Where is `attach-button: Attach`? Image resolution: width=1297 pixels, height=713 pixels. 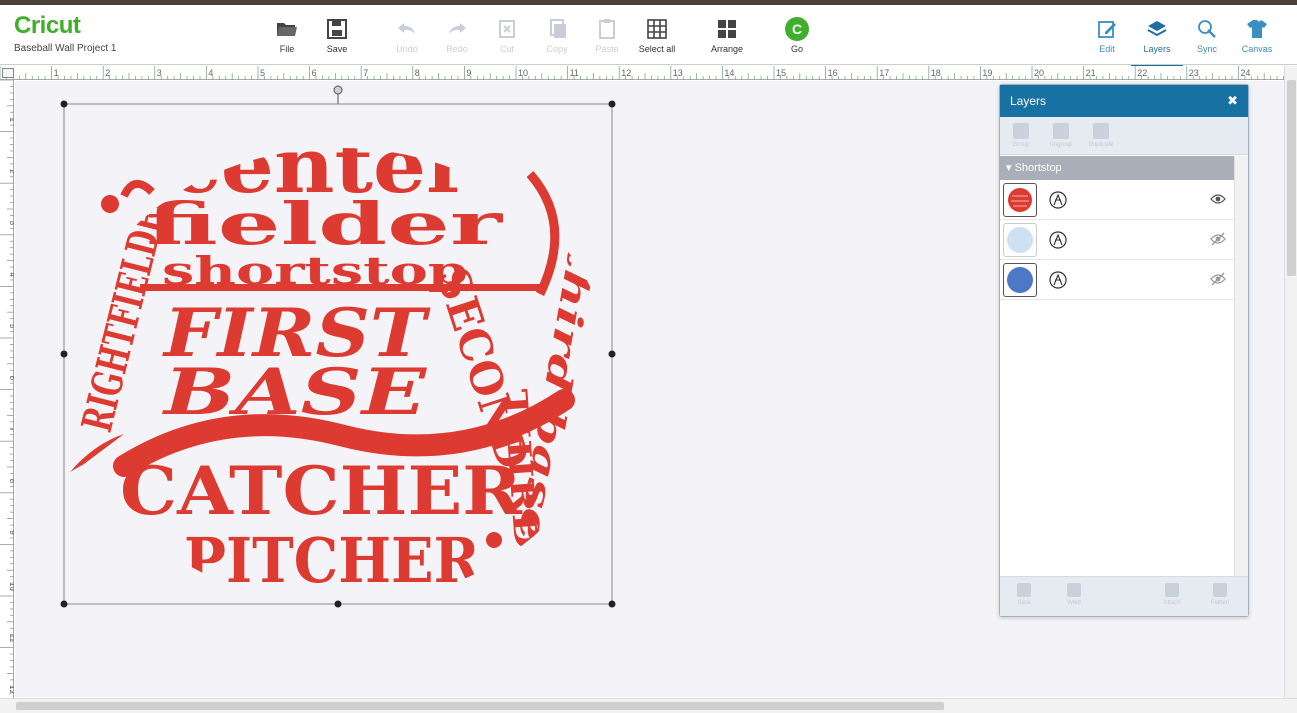
attach-button: Attach is located at coordinates (1172, 594).